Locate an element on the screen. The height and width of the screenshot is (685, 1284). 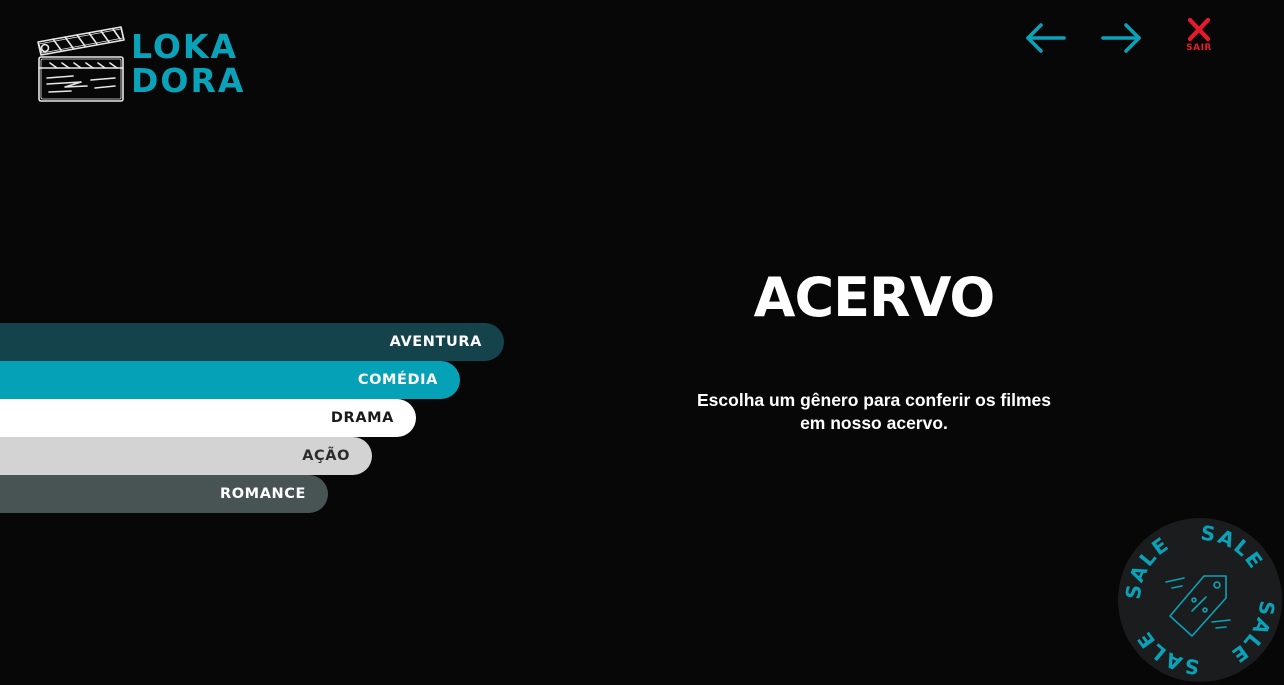
genre-label: COMÉDIA is located at coordinates (397, 380).